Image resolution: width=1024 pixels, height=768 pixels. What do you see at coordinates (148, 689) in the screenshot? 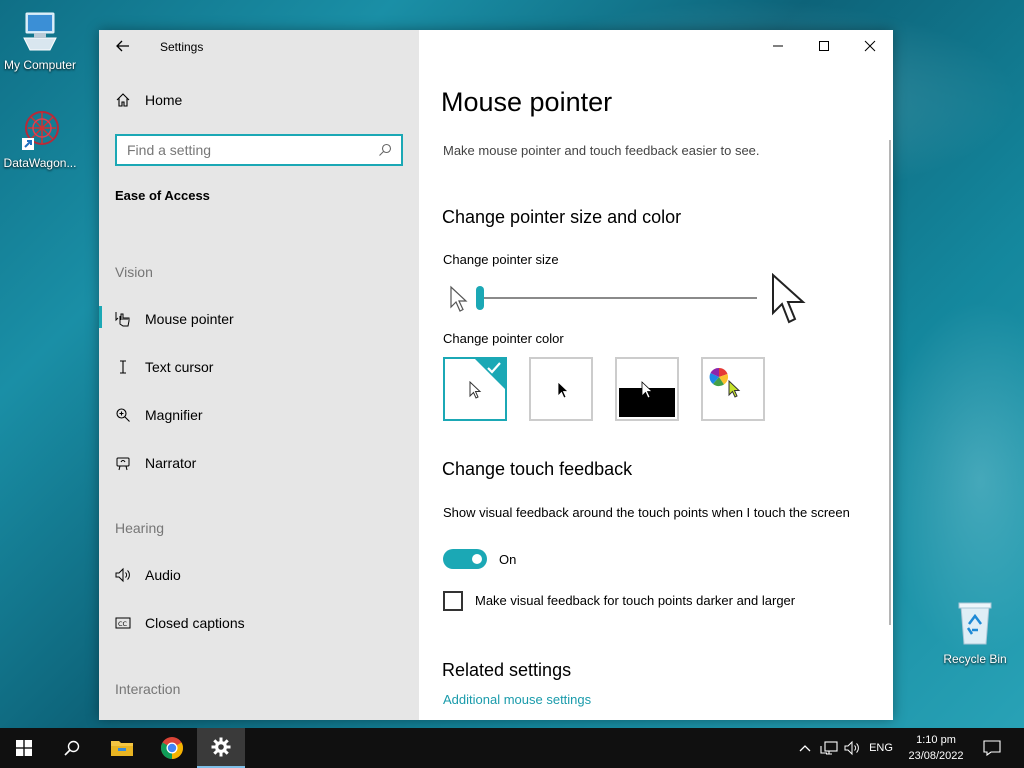
I see `group-label-interaction: Interaction` at bounding box center [148, 689].